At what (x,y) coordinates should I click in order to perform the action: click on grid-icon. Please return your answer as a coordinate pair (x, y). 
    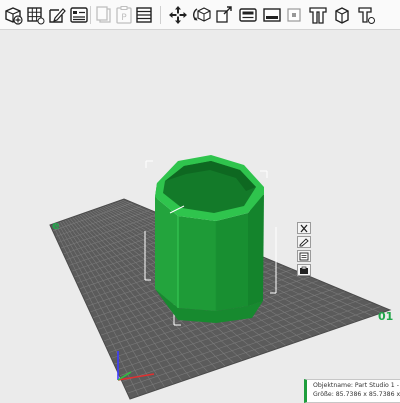
    Looking at the image, I should click on (35, 15).